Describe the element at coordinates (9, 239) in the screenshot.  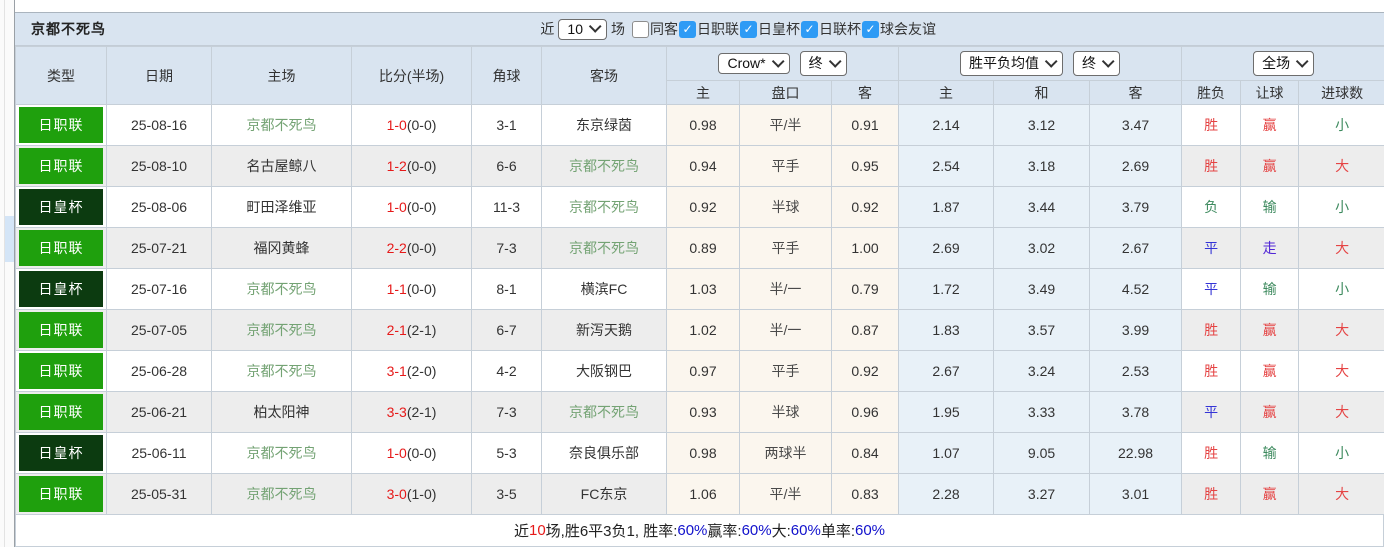
I see `sidebar-highlight` at that location.